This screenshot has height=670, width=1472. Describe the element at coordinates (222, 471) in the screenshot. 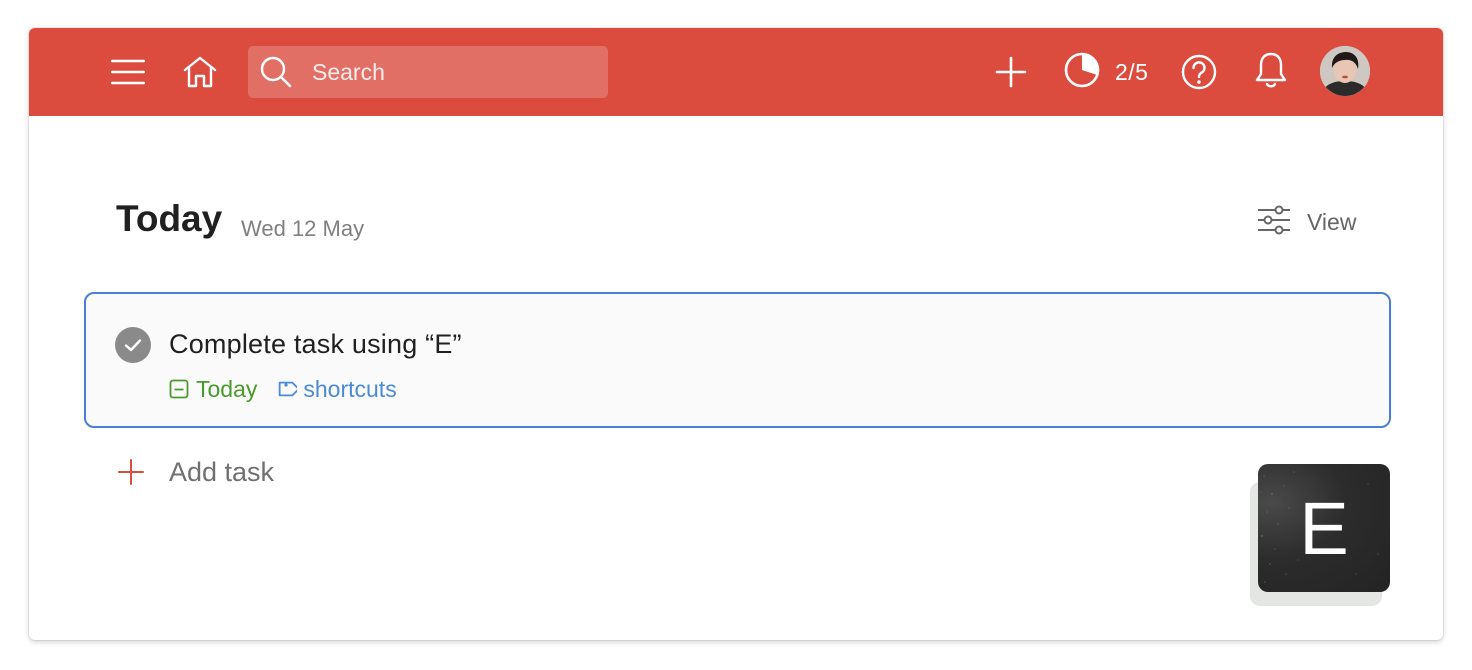

I see `add-task-label: Add task` at that location.